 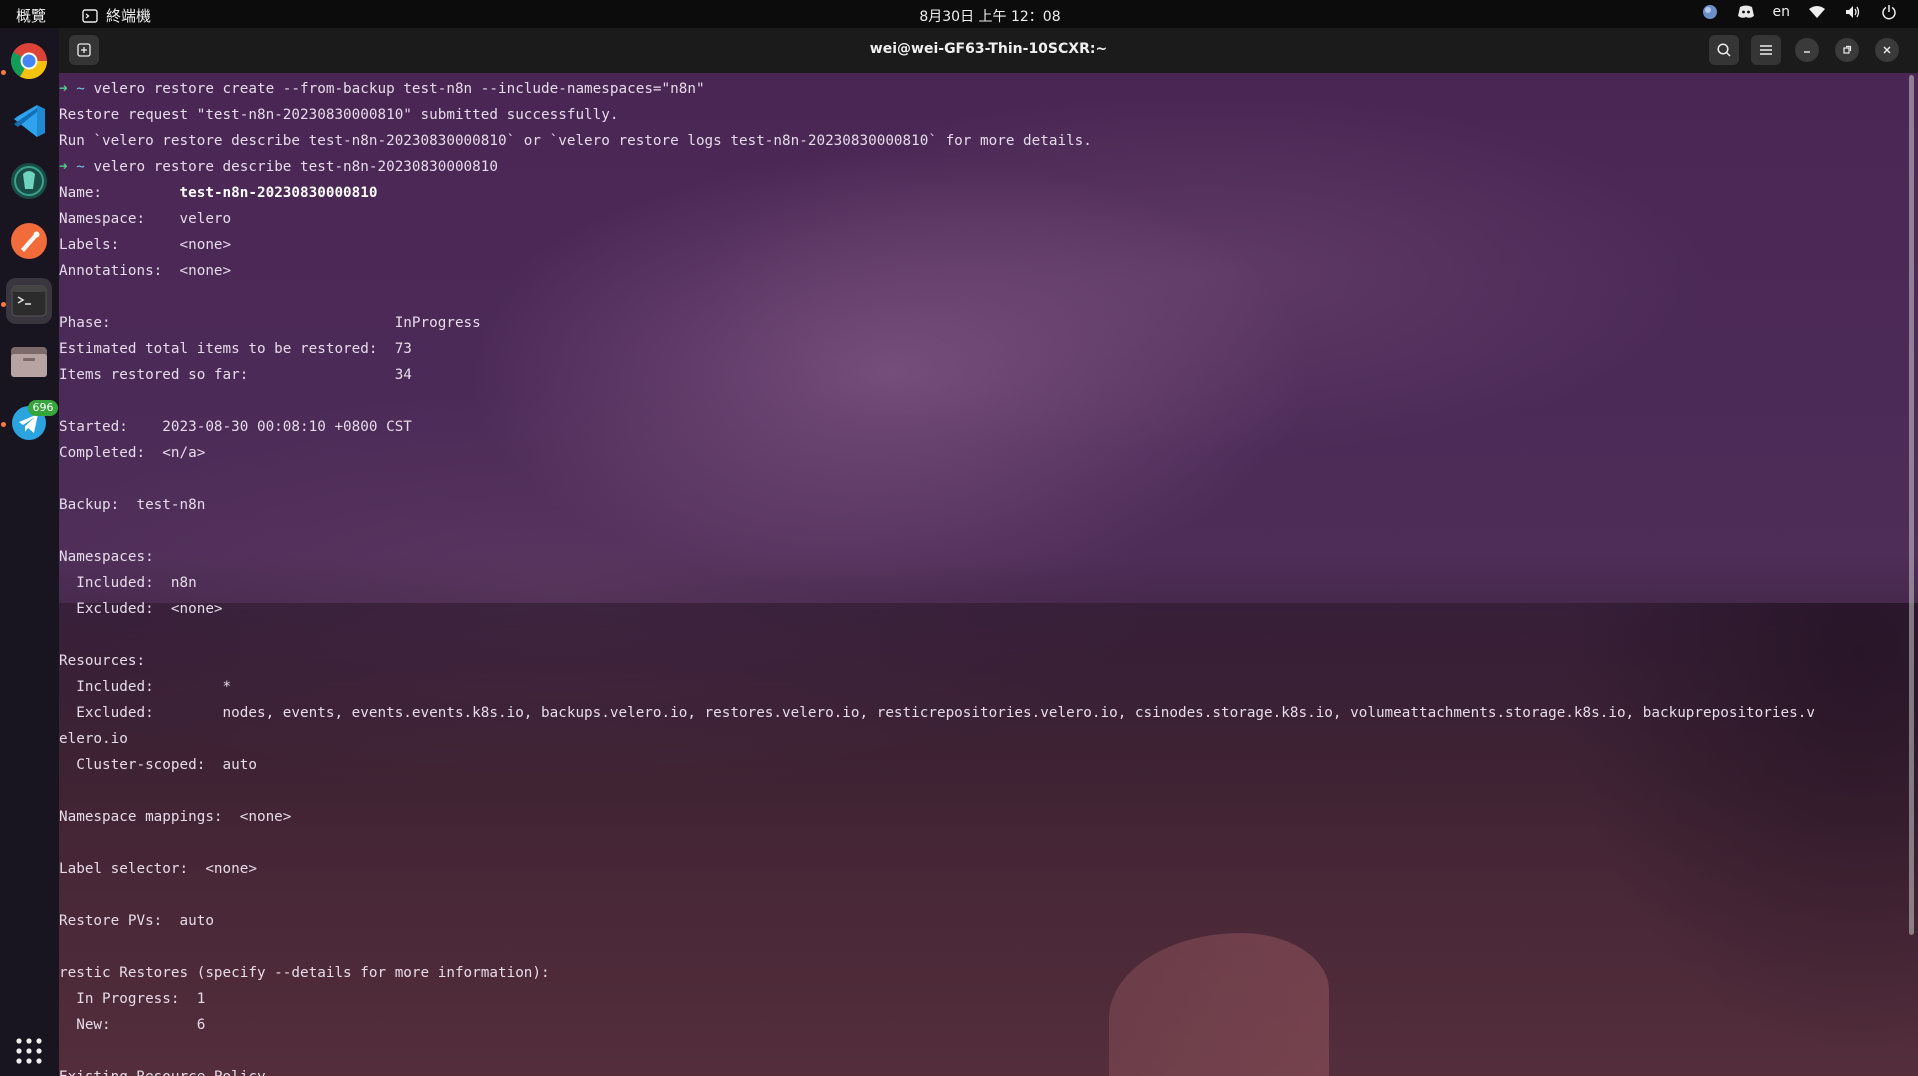 What do you see at coordinates (1911, 505) in the screenshot?
I see `scrollbar` at bounding box center [1911, 505].